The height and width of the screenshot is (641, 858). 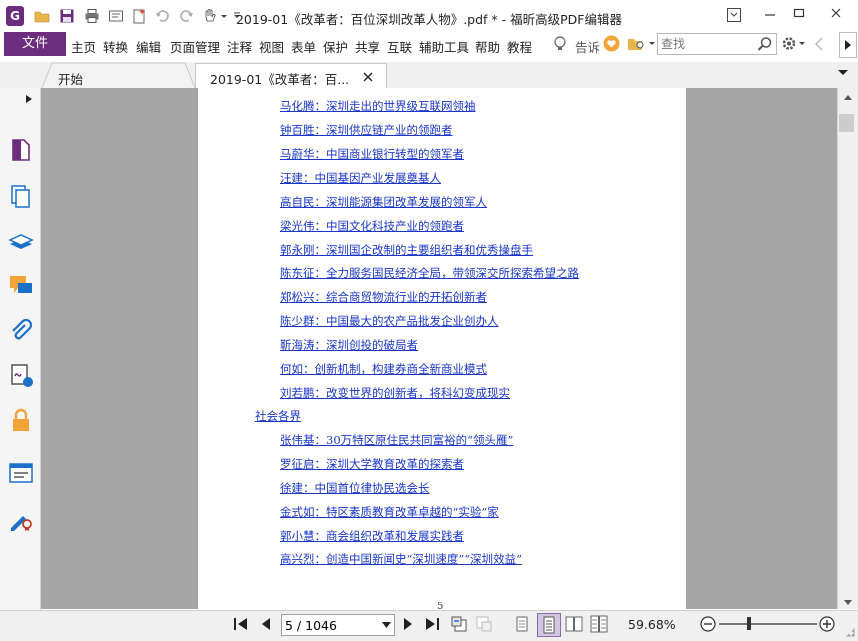 What do you see at coordinates (355, 488) in the screenshot?
I see `toc-entry: 徐建：中国首位律协民选会长` at bounding box center [355, 488].